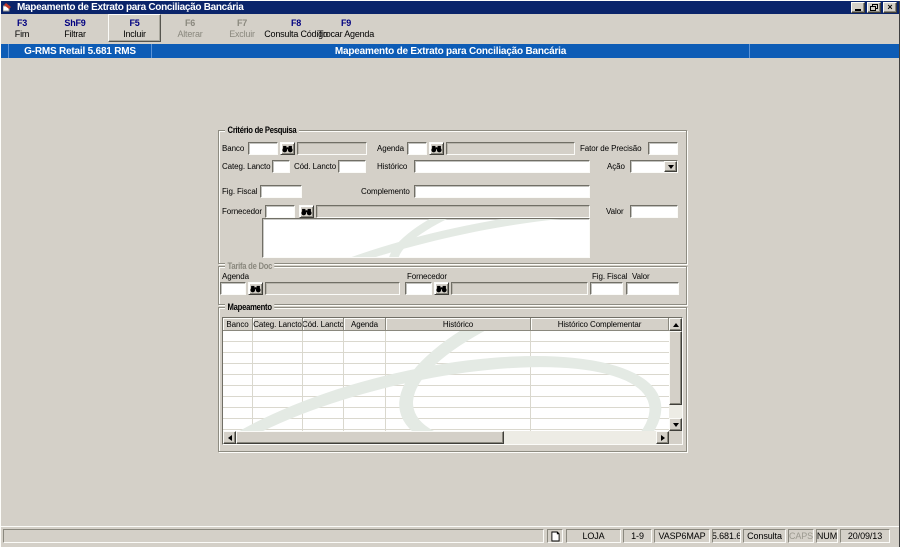  What do you see at coordinates (250, 266) in the screenshot?
I see `tarifa-group-title: Tarifa de Doc` at bounding box center [250, 266].